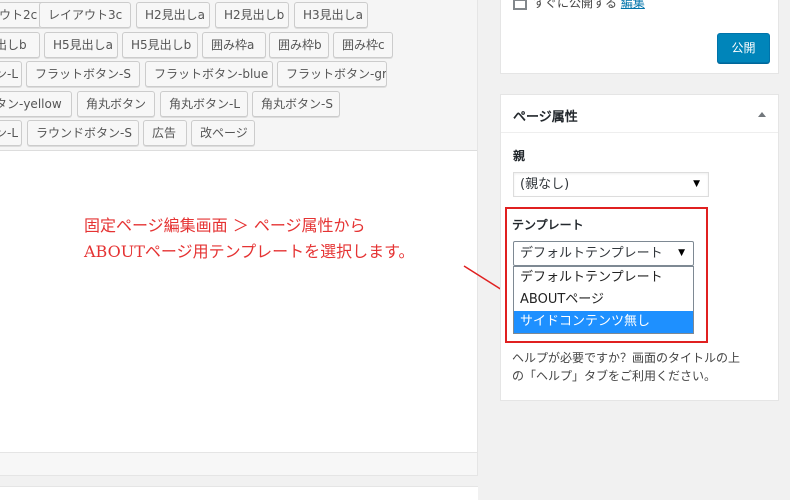 Image resolution: width=790 pixels, height=500 pixels. Describe the element at coordinates (165, 133) in the screenshot. I see `quicktag-button: 広告` at that location.